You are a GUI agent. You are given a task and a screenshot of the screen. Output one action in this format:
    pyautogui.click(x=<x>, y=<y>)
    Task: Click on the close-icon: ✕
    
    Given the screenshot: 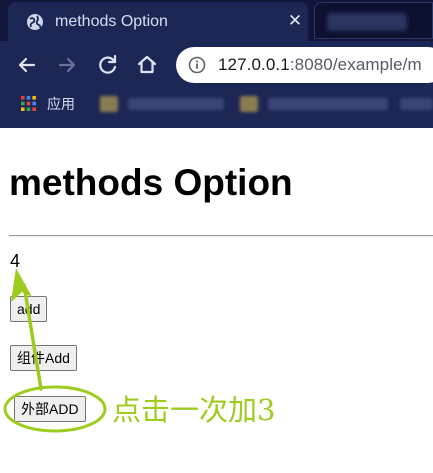 What is the action you would take?
    pyautogui.click(x=295, y=21)
    